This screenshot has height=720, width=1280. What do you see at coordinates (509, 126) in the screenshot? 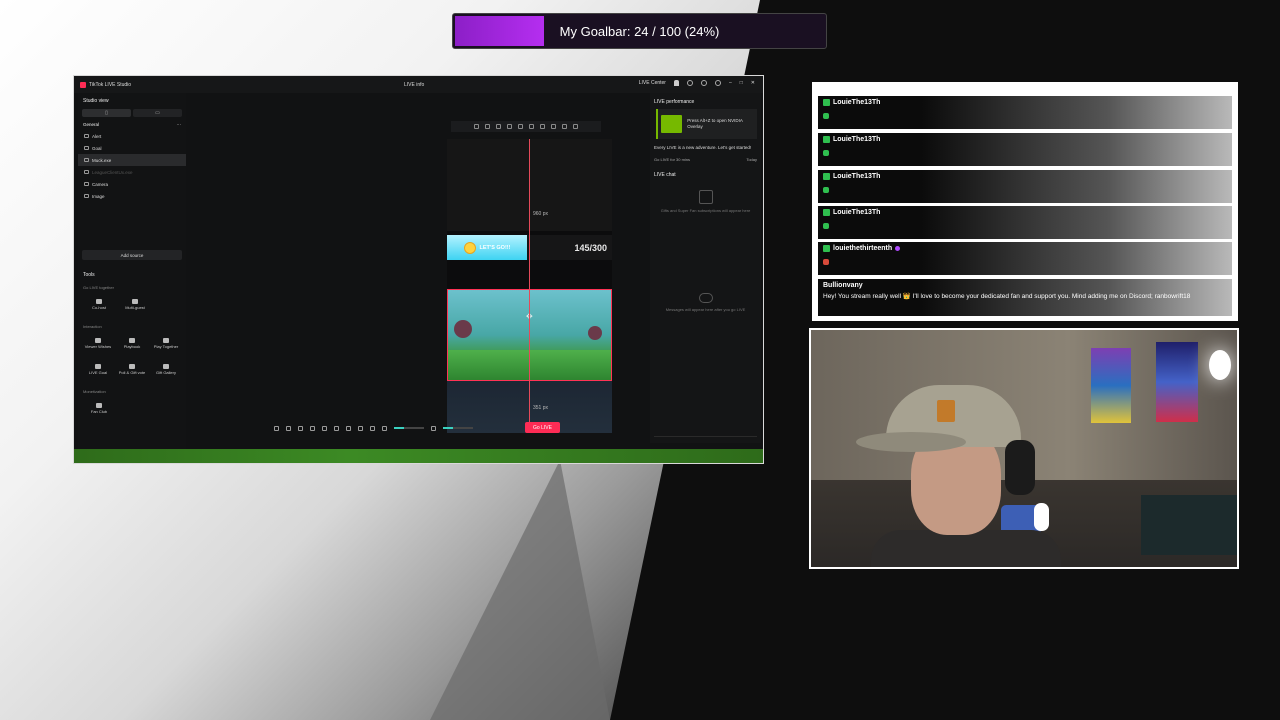
I see `layer-icon` at bounding box center [509, 126].